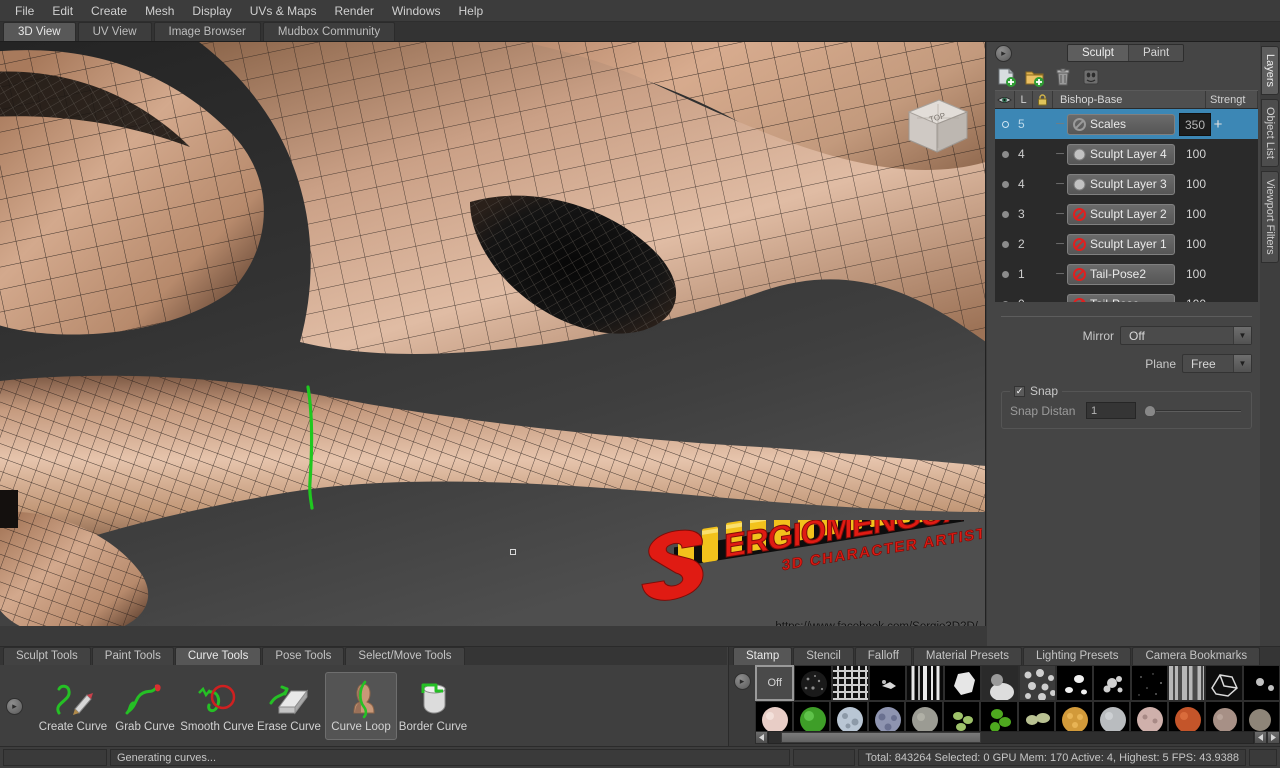 This screenshot has width=1280, height=768. What do you see at coordinates (1270, 217) in the screenshot?
I see `side-tab-viewport-filters: Viewport Filters` at bounding box center [1270, 217].